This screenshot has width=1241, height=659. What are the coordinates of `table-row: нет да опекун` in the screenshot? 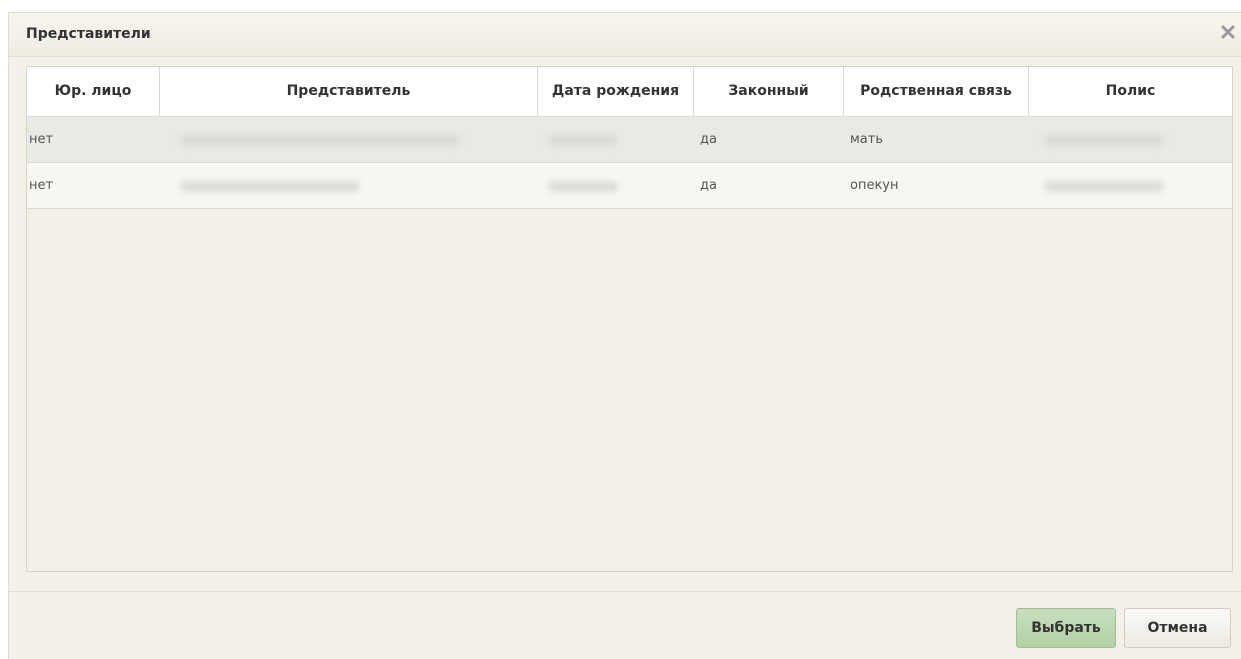 It's located at (629, 186).